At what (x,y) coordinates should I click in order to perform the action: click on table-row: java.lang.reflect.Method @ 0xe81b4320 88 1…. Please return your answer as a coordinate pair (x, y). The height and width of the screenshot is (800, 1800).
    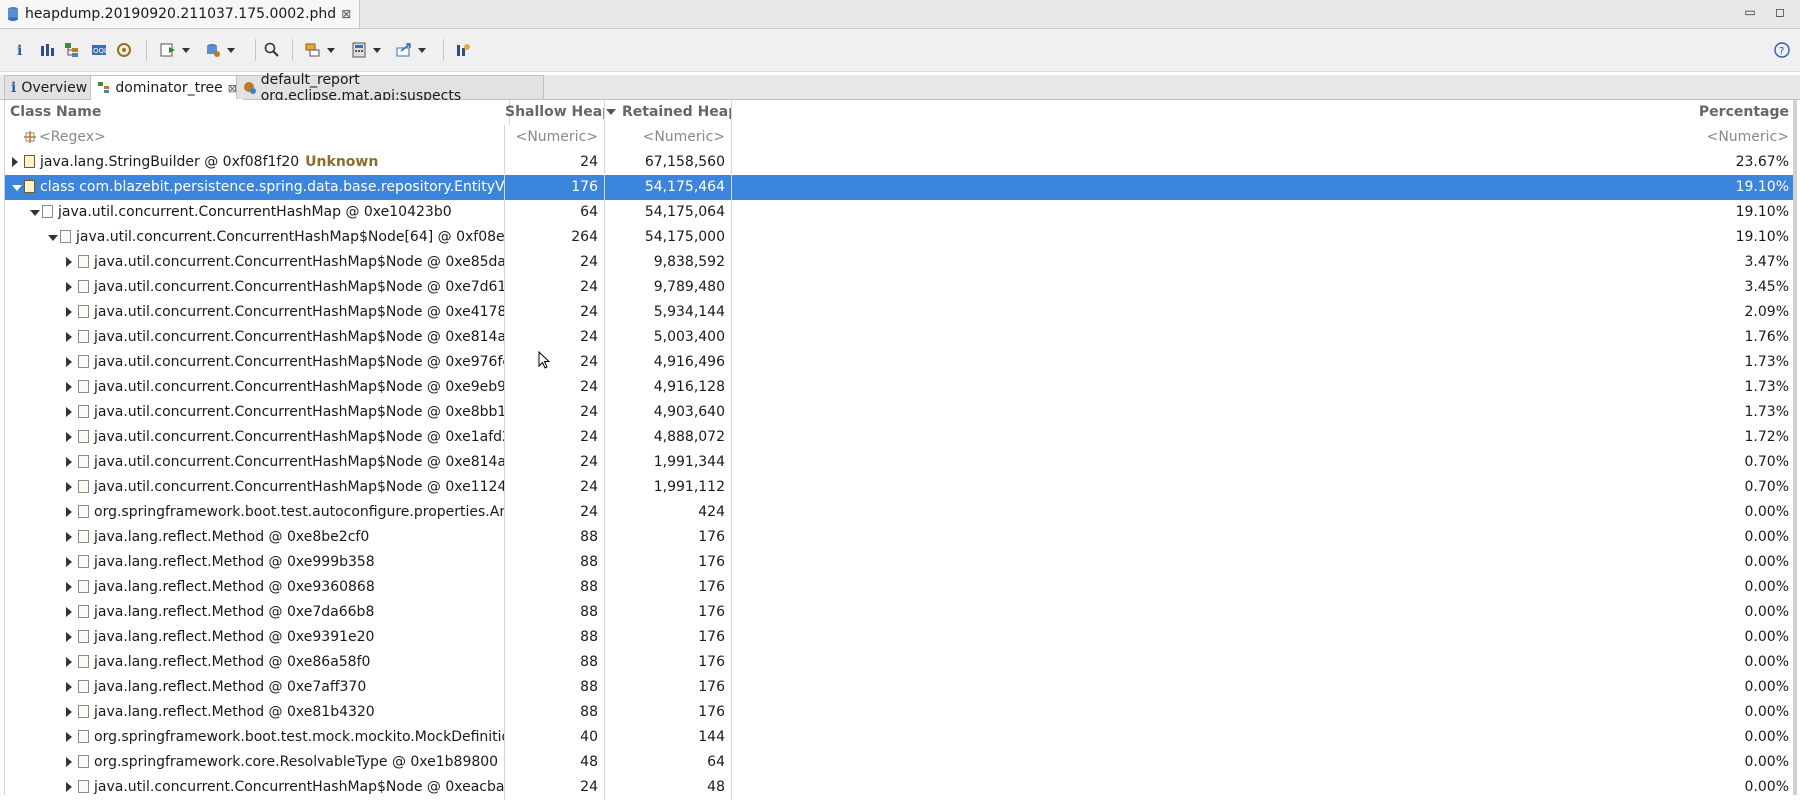
    Looking at the image, I should click on (901, 712).